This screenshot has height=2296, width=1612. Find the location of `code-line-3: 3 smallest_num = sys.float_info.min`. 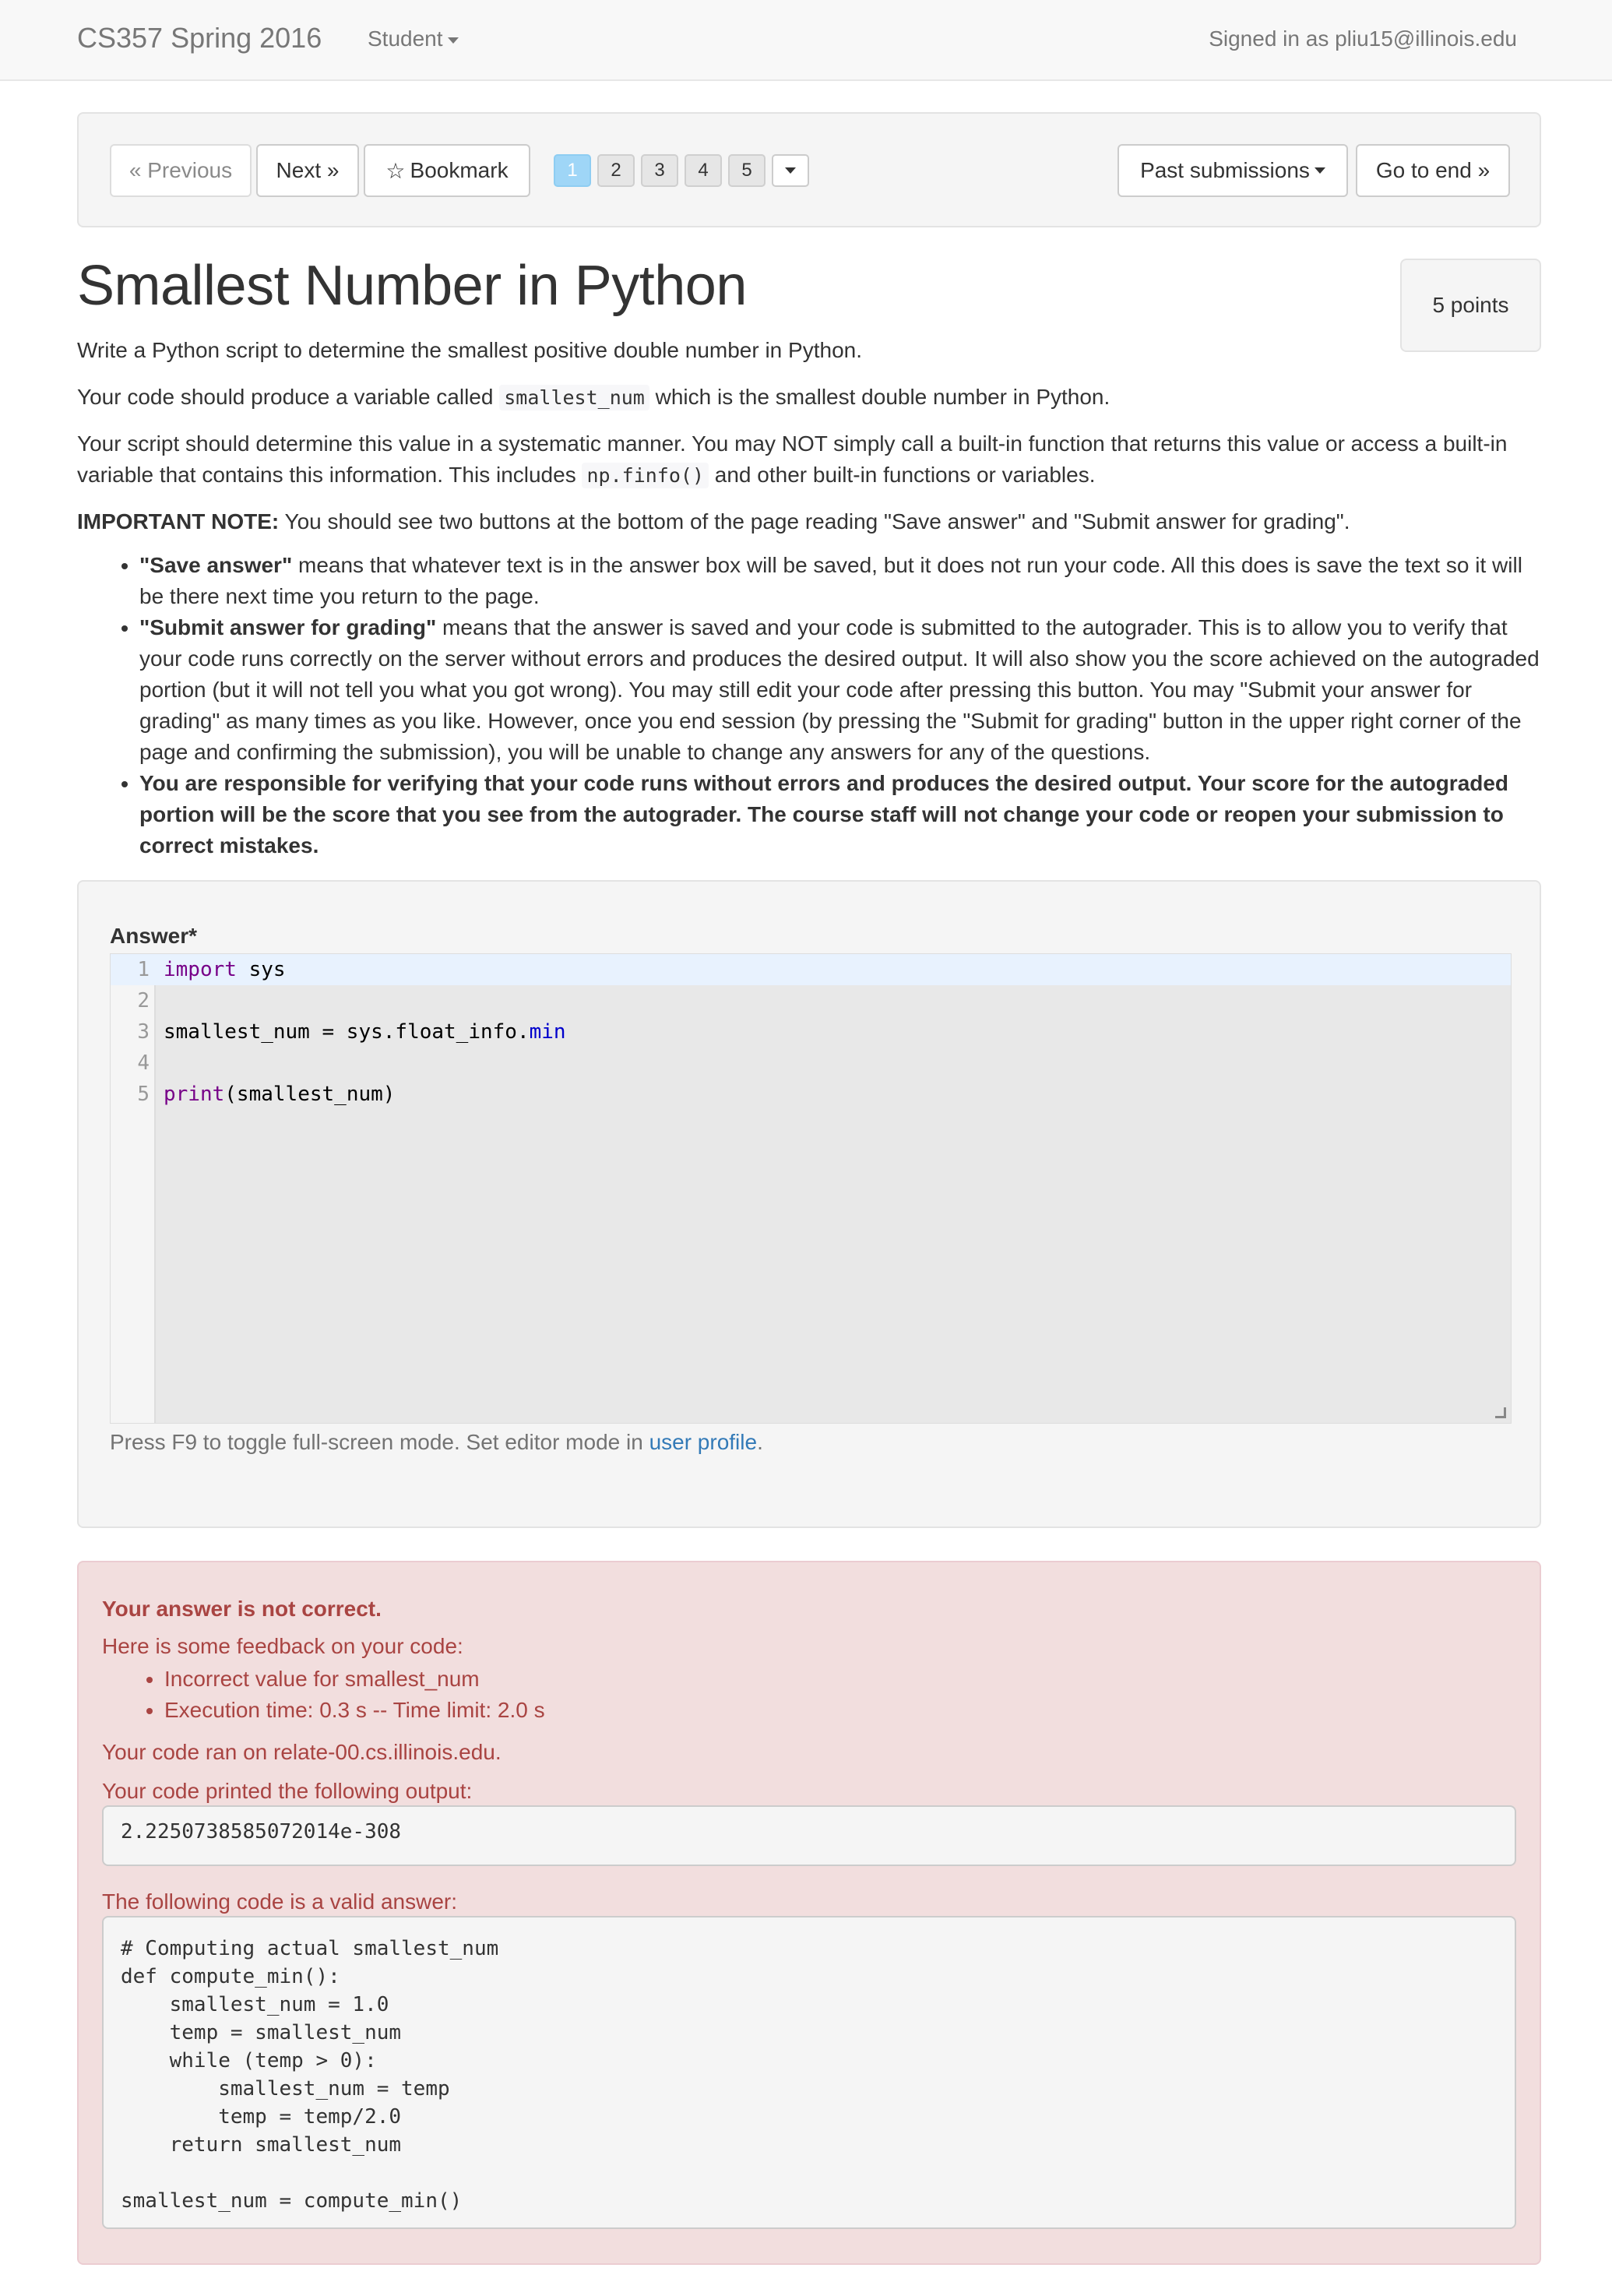

code-line-3: 3 smallest_num = sys.float_info.min is located at coordinates (811, 1032).